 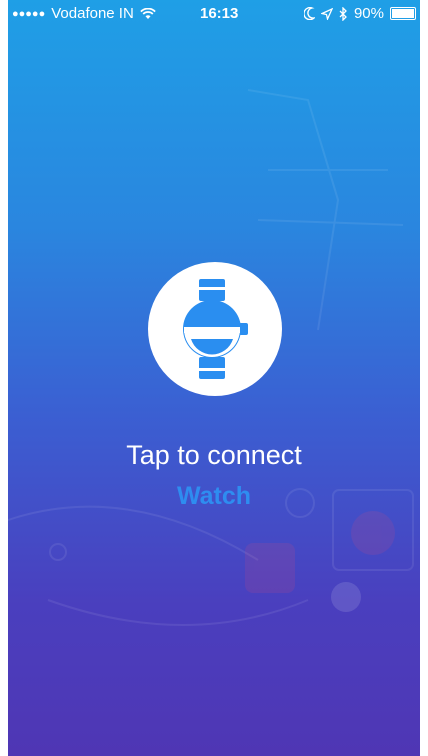 I want to click on connect-watch-button, so click(x=215, y=329).